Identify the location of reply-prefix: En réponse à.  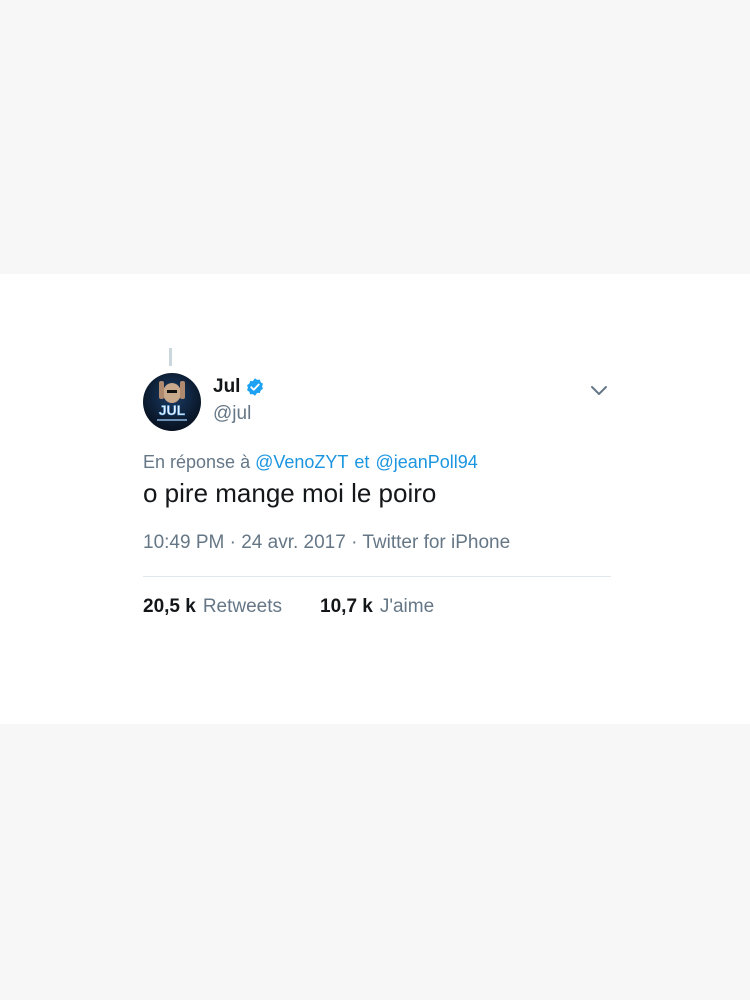
(197, 462).